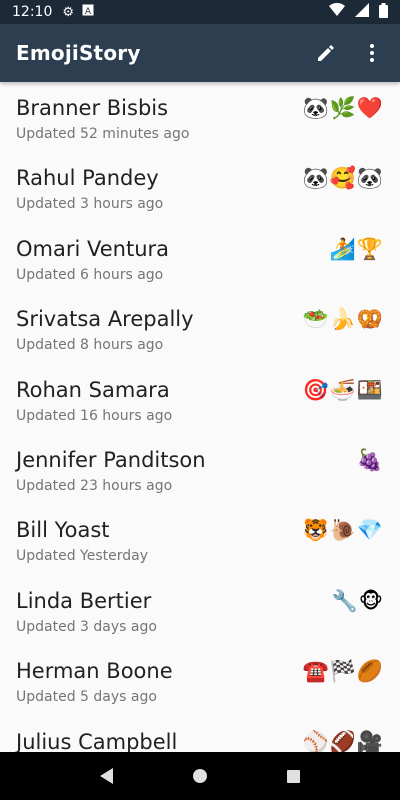 The width and height of the screenshot is (400, 800). I want to click on updated-time: Updated 3 hours ago, so click(90, 204).